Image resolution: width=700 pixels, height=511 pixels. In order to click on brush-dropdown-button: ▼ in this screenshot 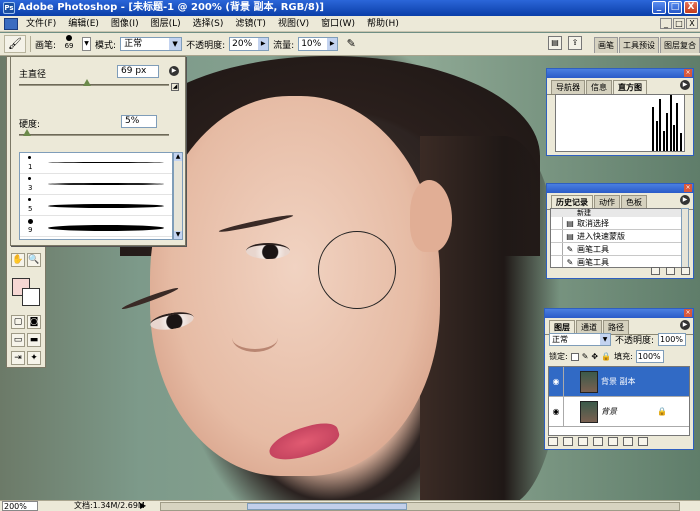, I will do `click(87, 44)`.